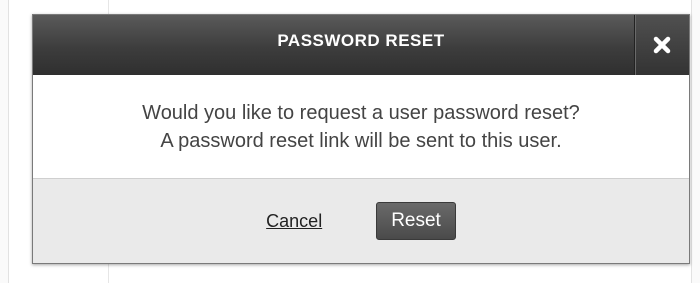 The height and width of the screenshot is (283, 700). I want to click on reset-button: Reset, so click(416, 221).